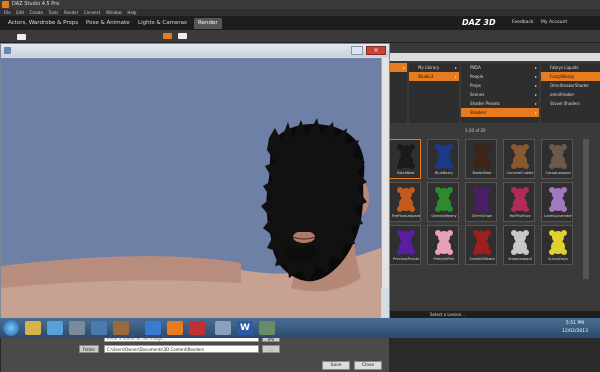 This screenshot has height=372, width=600. I want to click on list-item-shader-presets: Shader Presets ▸, so click(500, 103).